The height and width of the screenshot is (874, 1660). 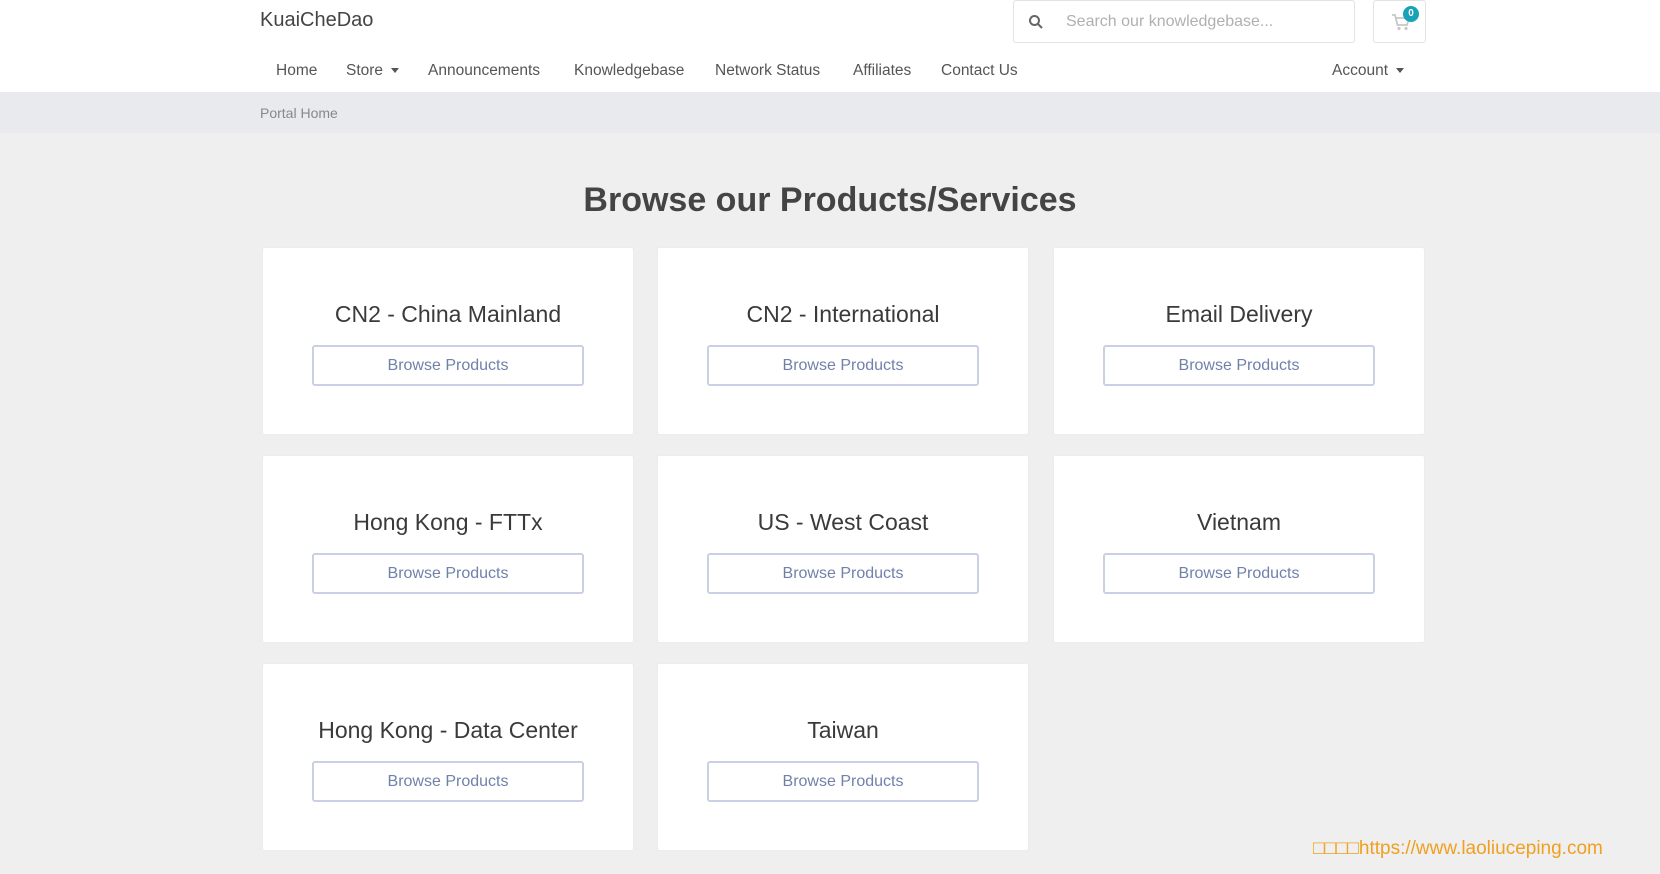 I want to click on search-box, so click(x=1184, y=21).